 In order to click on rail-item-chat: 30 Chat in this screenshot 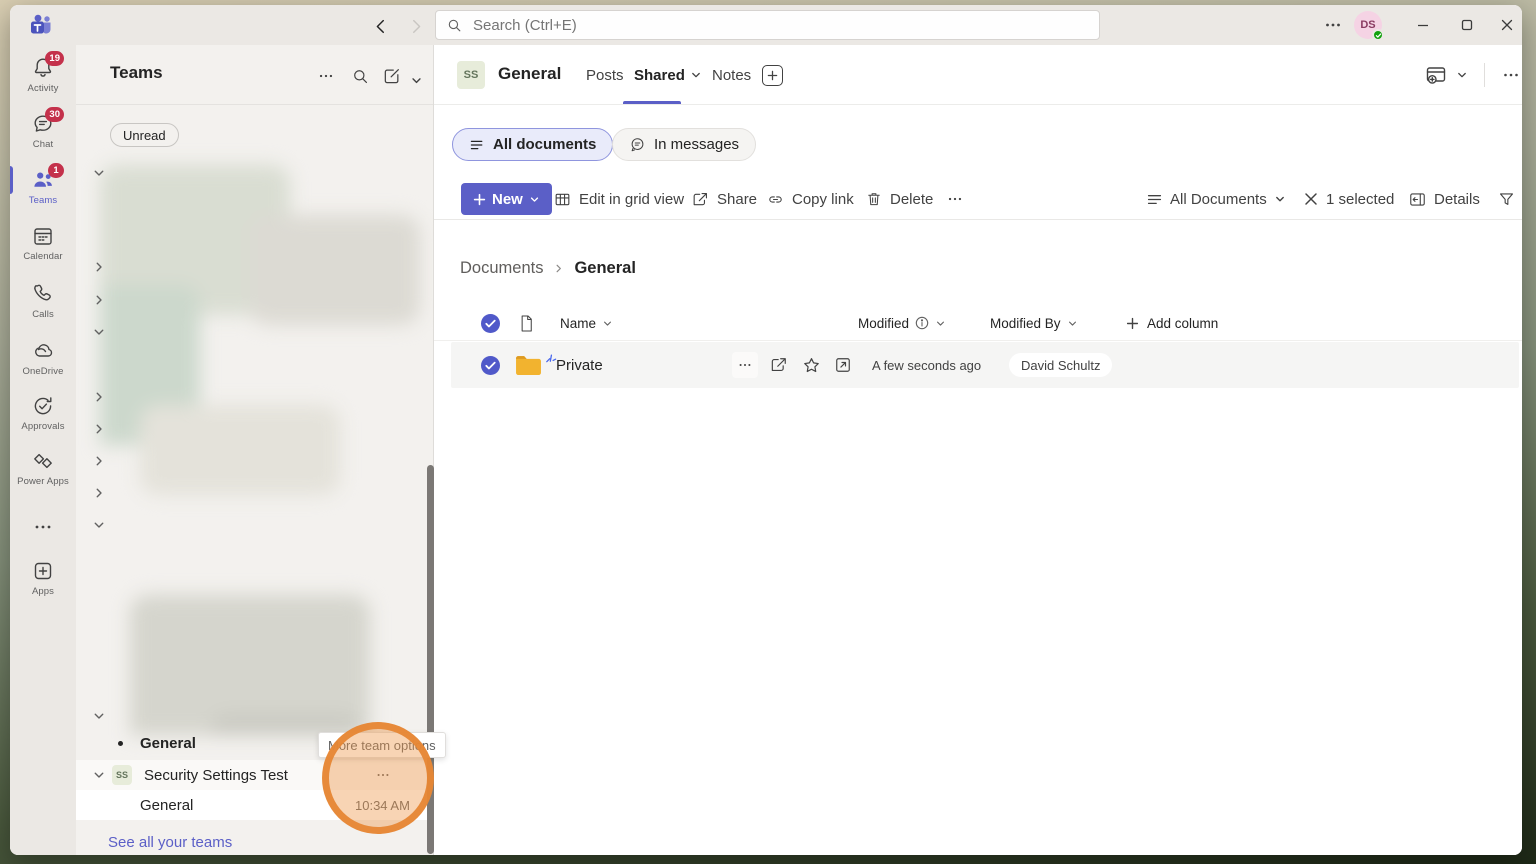, I will do `click(43, 128)`.